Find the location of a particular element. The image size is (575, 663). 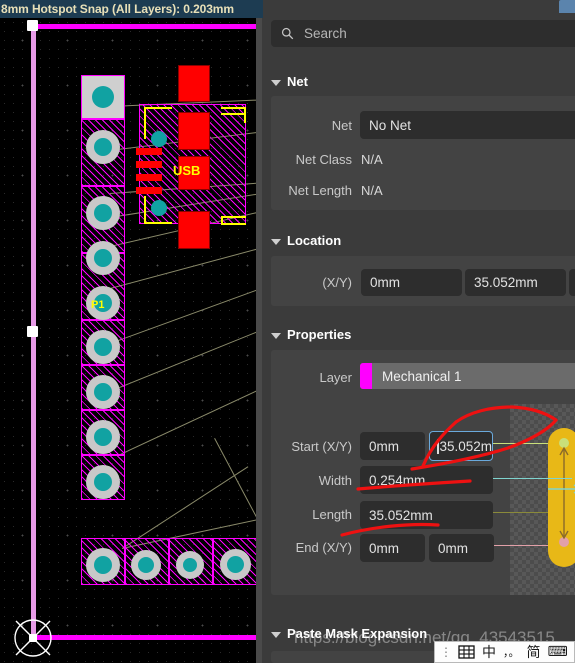

status-bar: 8mm Hotspot Snap (All Layers): 0.203mm is located at coordinates (131, 9).